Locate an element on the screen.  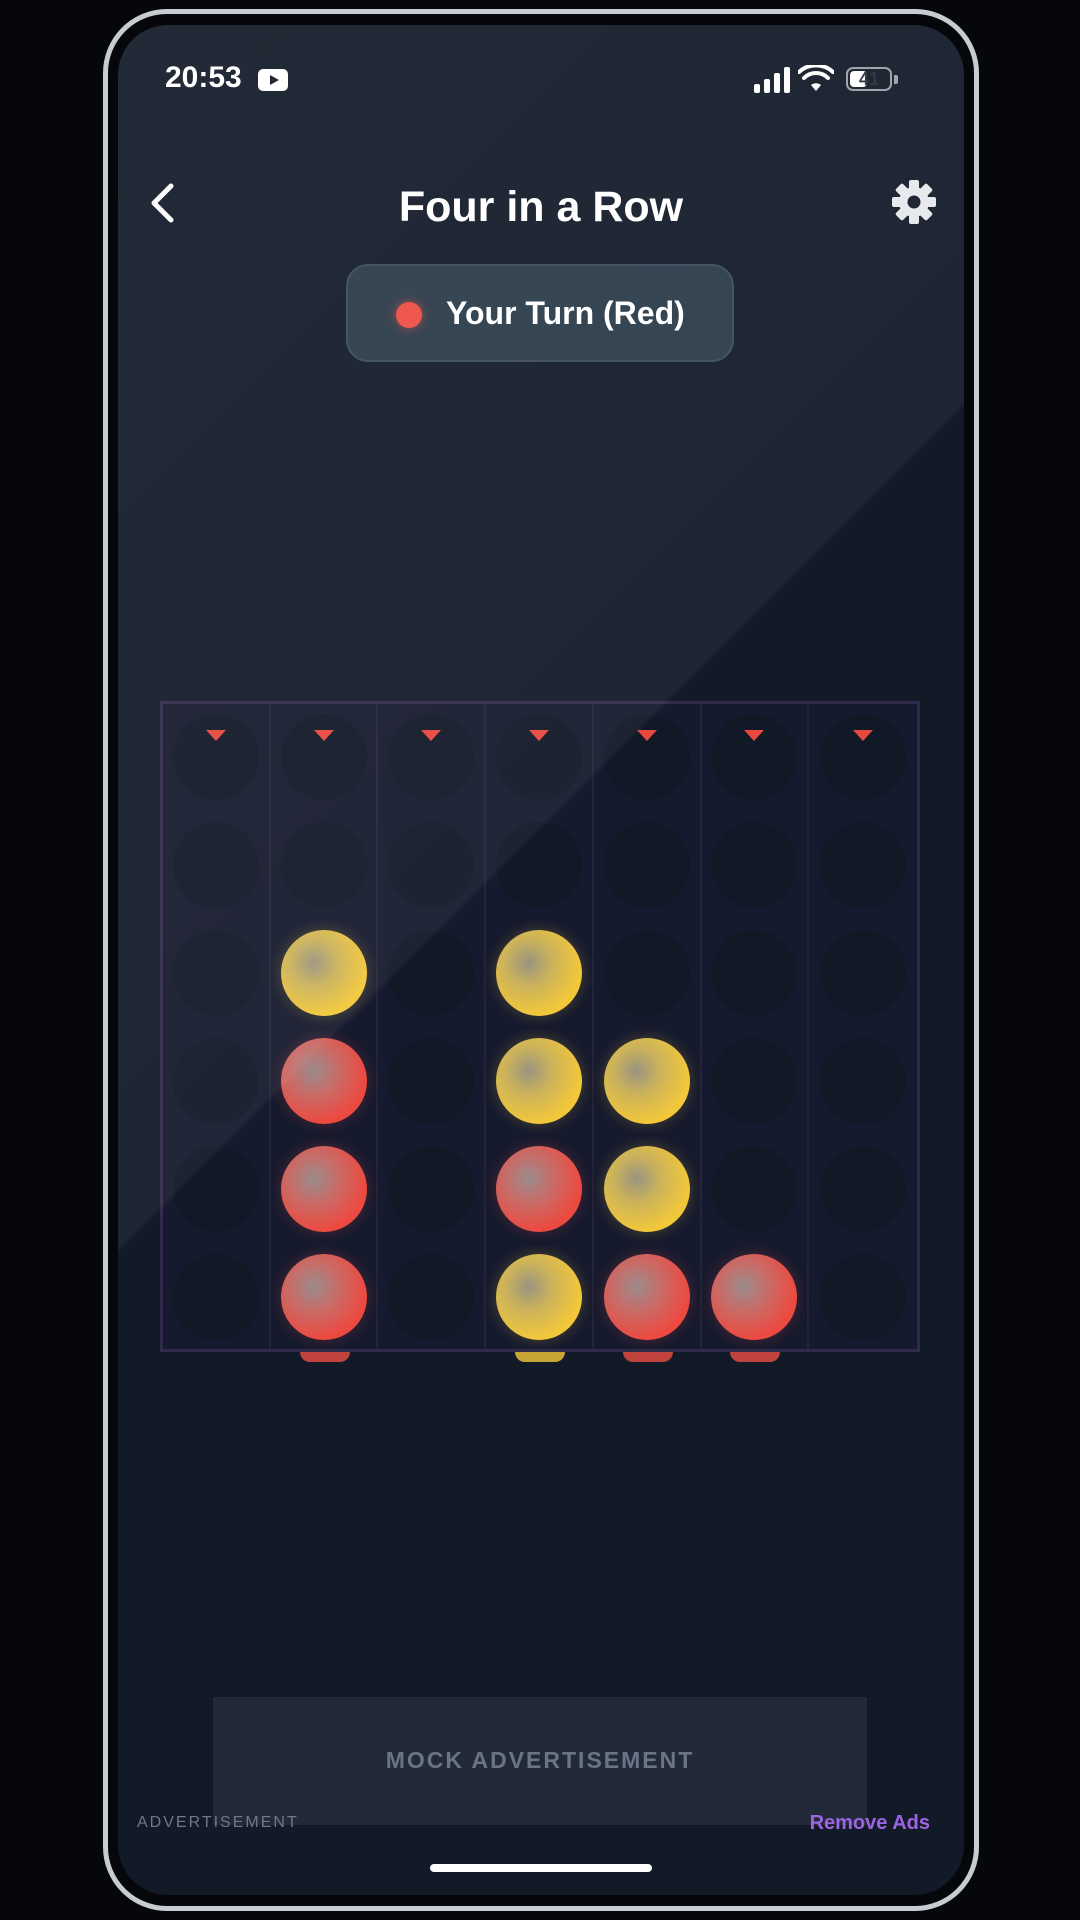
turn-label: Your Turn (Red) is located at coordinates (565, 313).